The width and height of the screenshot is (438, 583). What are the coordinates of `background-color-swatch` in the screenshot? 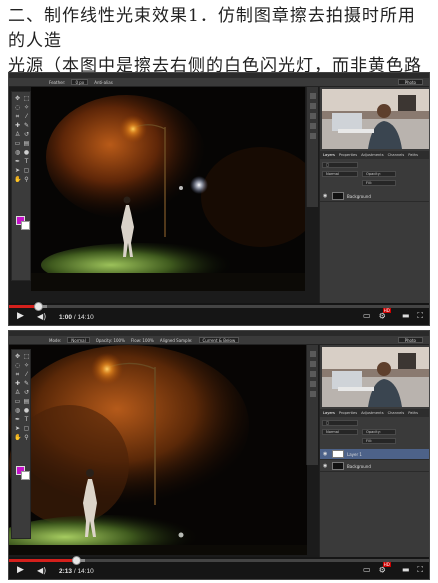 It's located at (25, 475).